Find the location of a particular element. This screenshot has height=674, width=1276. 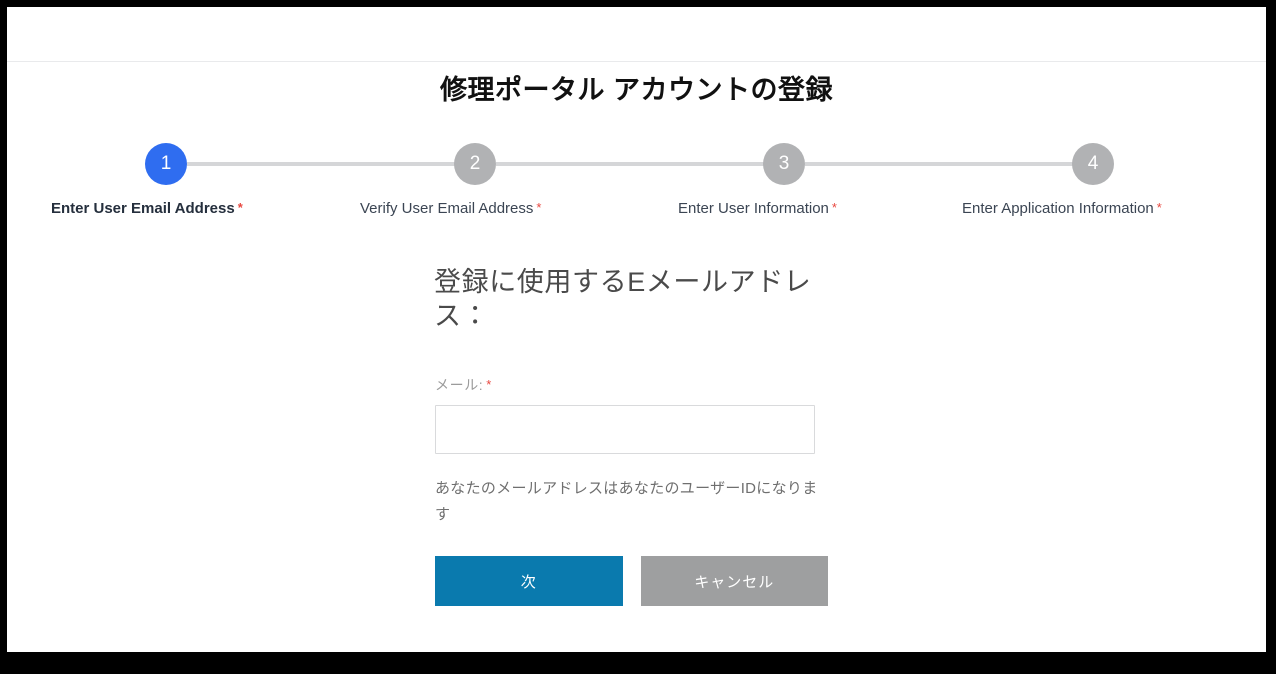

step-4-required-icon: * is located at coordinates (1159, 207).